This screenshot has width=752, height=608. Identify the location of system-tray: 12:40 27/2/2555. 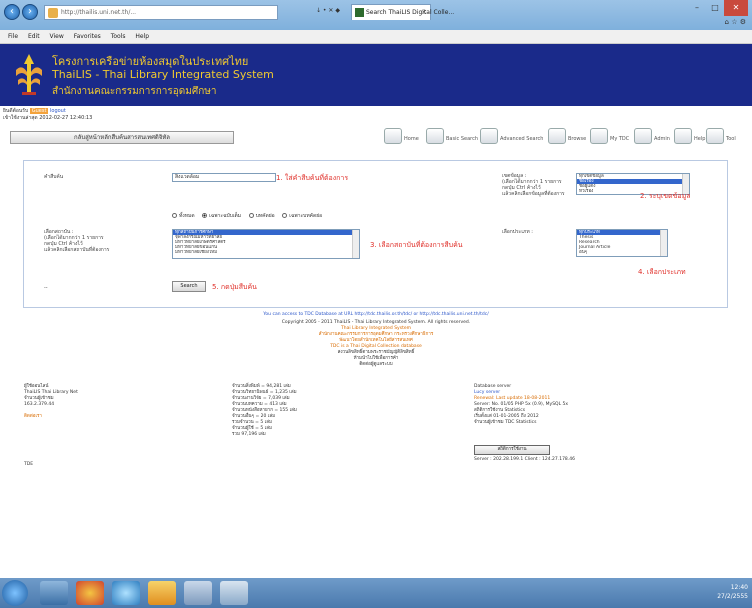
(732, 592).